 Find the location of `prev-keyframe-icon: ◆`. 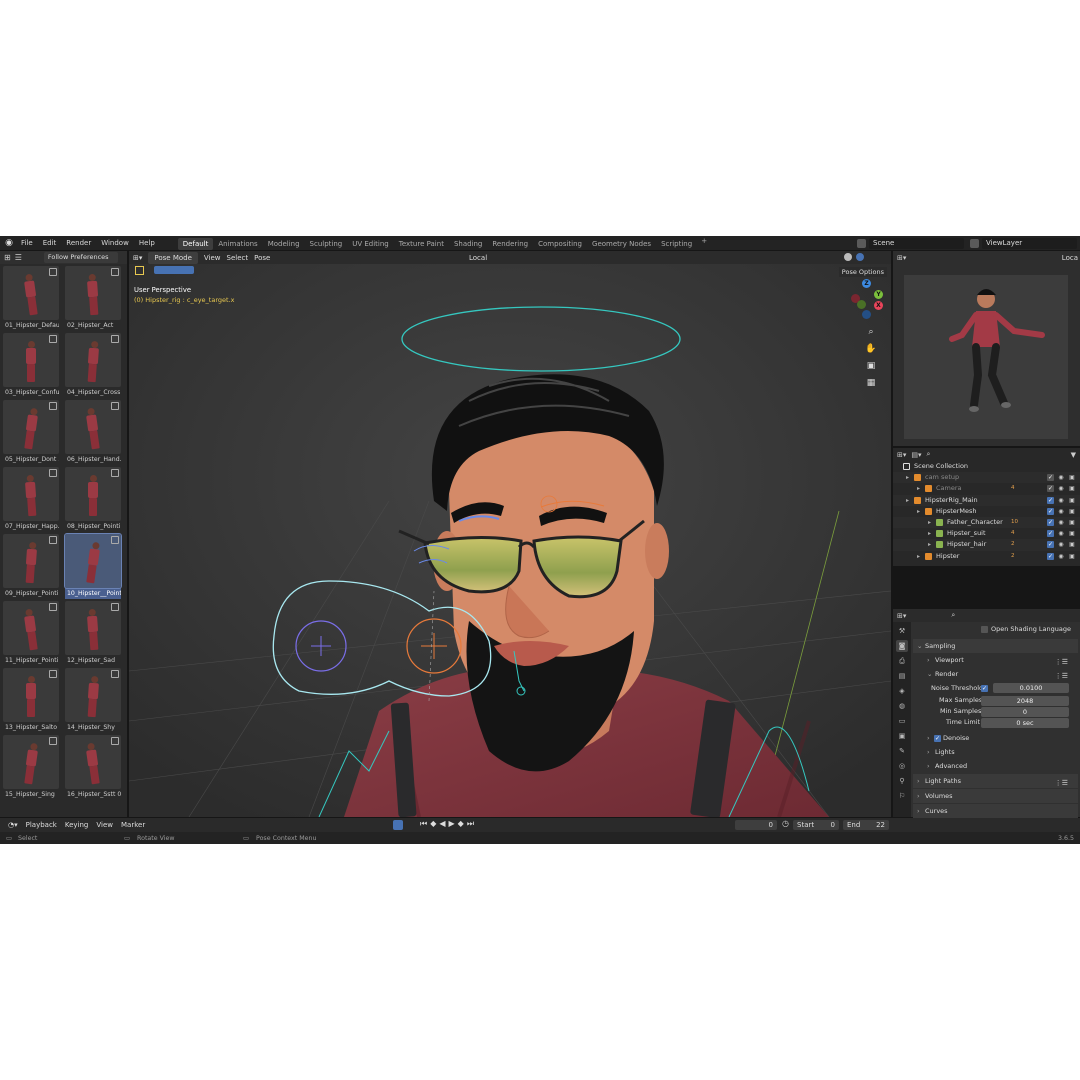

prev-keyframe-icon: ◆ is located at coordinates (433, 824).